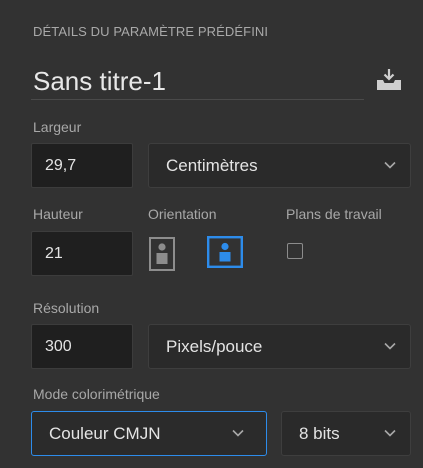  I want to click on width-input: 29,7, so click(82, 165).